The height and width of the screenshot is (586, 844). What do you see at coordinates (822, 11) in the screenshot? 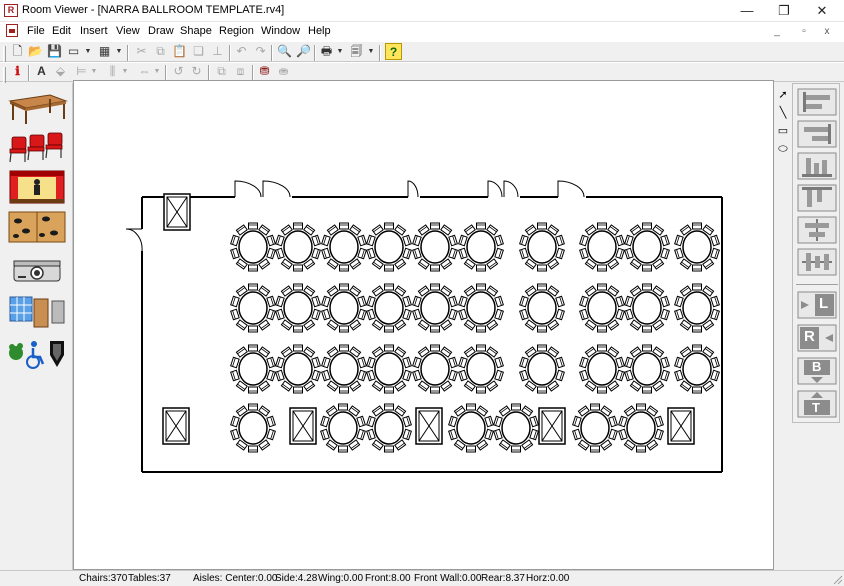
I see `close-icon: ✕` at bounding box center [822, 11].